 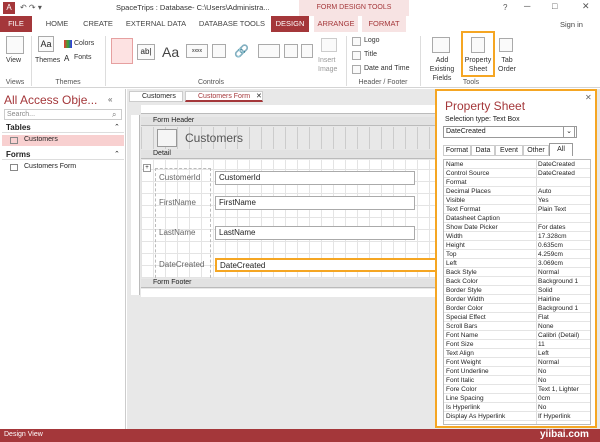 What do you see at coordinates (478, 54) in the screenshot?
I see `property-sheet-button: Property Sheet` at bounding box center [478, 54].